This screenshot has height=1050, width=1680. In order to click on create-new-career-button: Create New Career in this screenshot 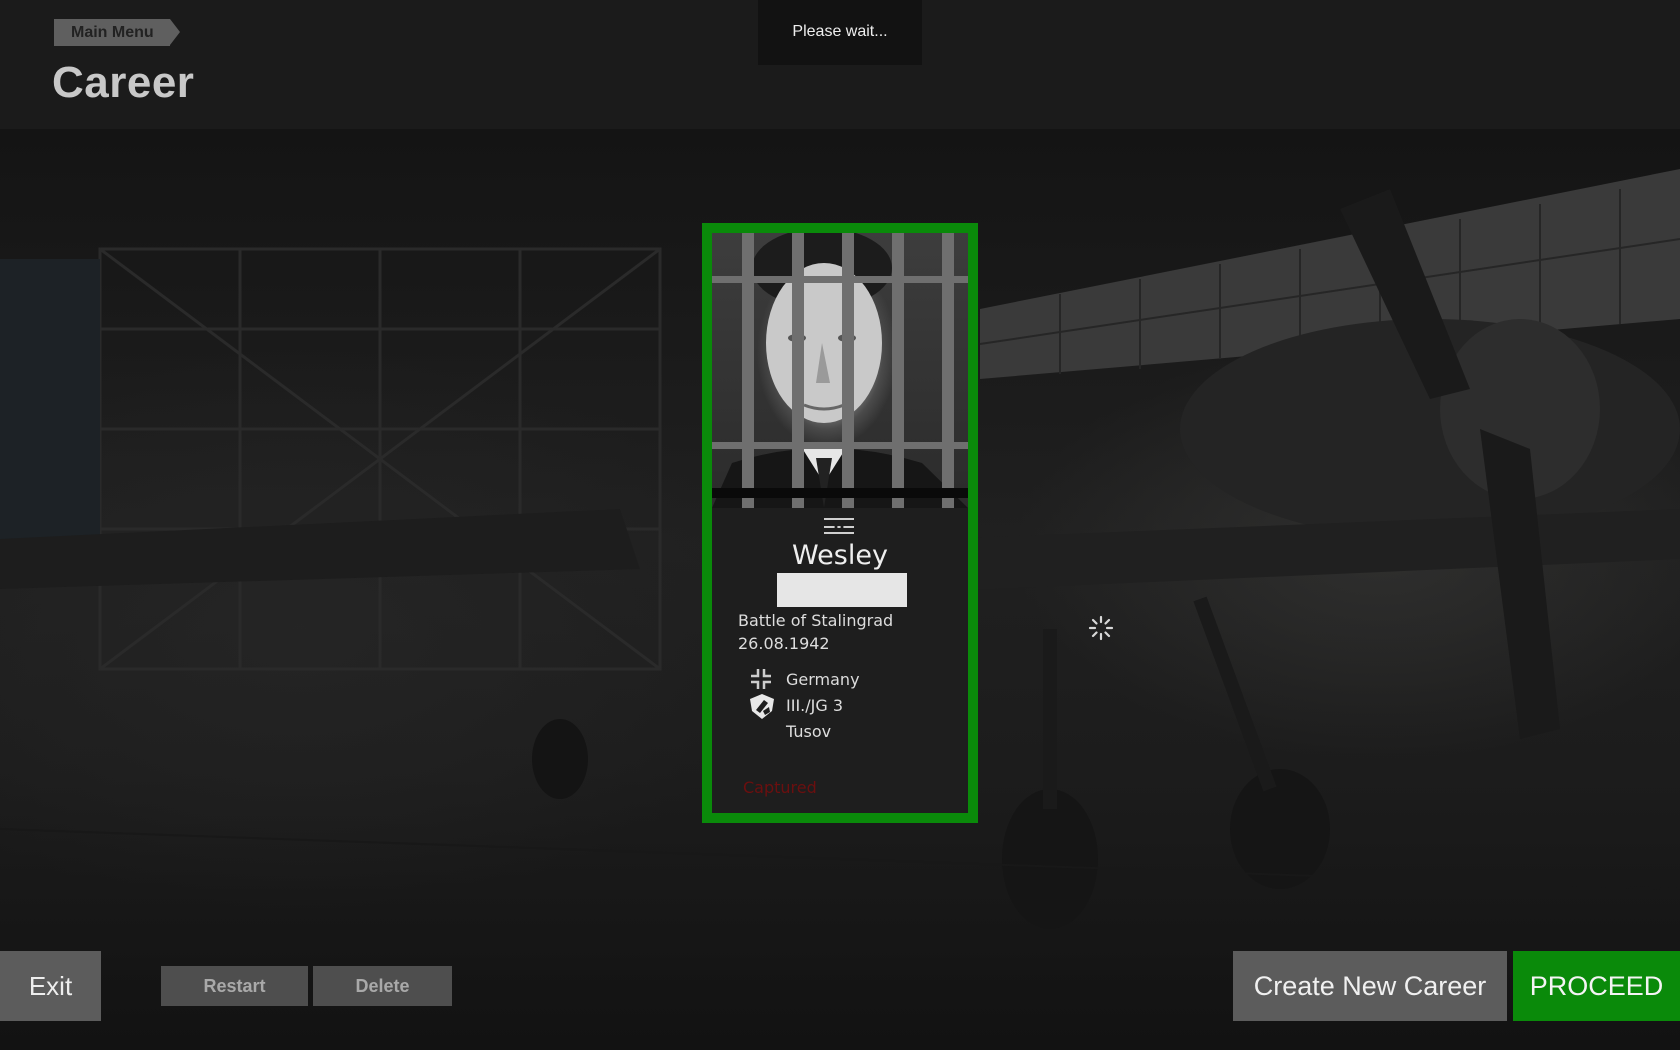, I will do `click(1370, 986)`.